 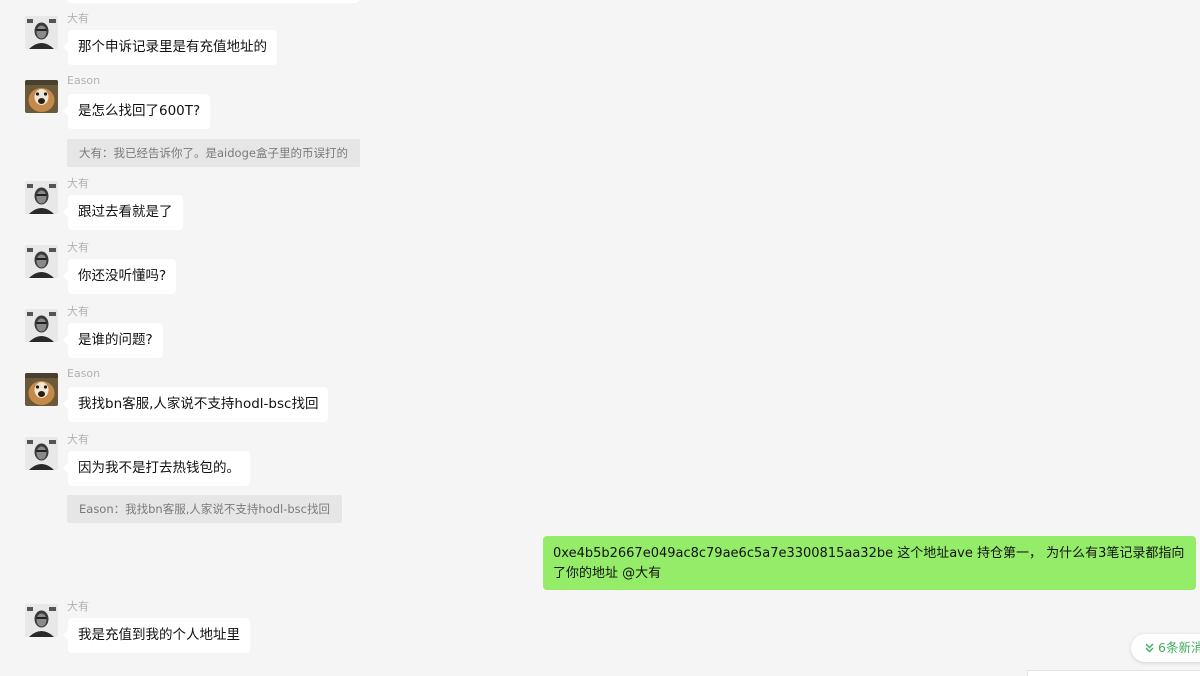 What do you see at coordinates (113, 340) in the screenshot?
I see `message-bubble: 是谁的问题?` at bounding box center [113, 340].